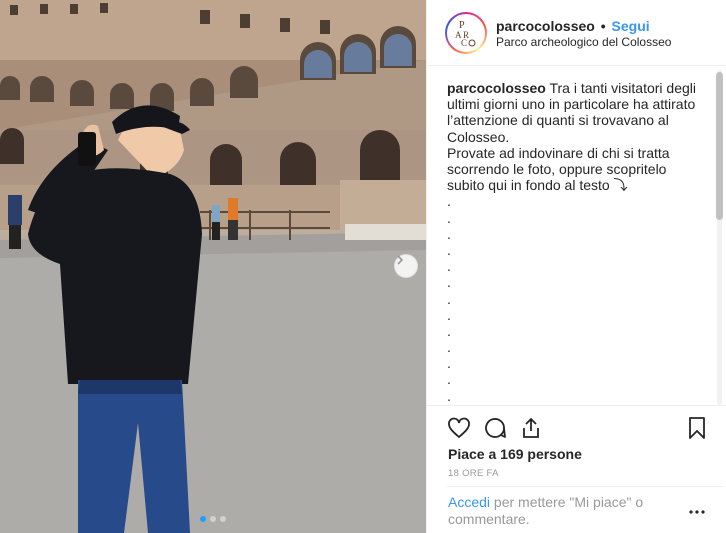 The height and width of the screenshot is (533, 726). What do you see at coordinates (576, 428) in the screenshot?
I see `action-bar` at bounding box center [576, 428].